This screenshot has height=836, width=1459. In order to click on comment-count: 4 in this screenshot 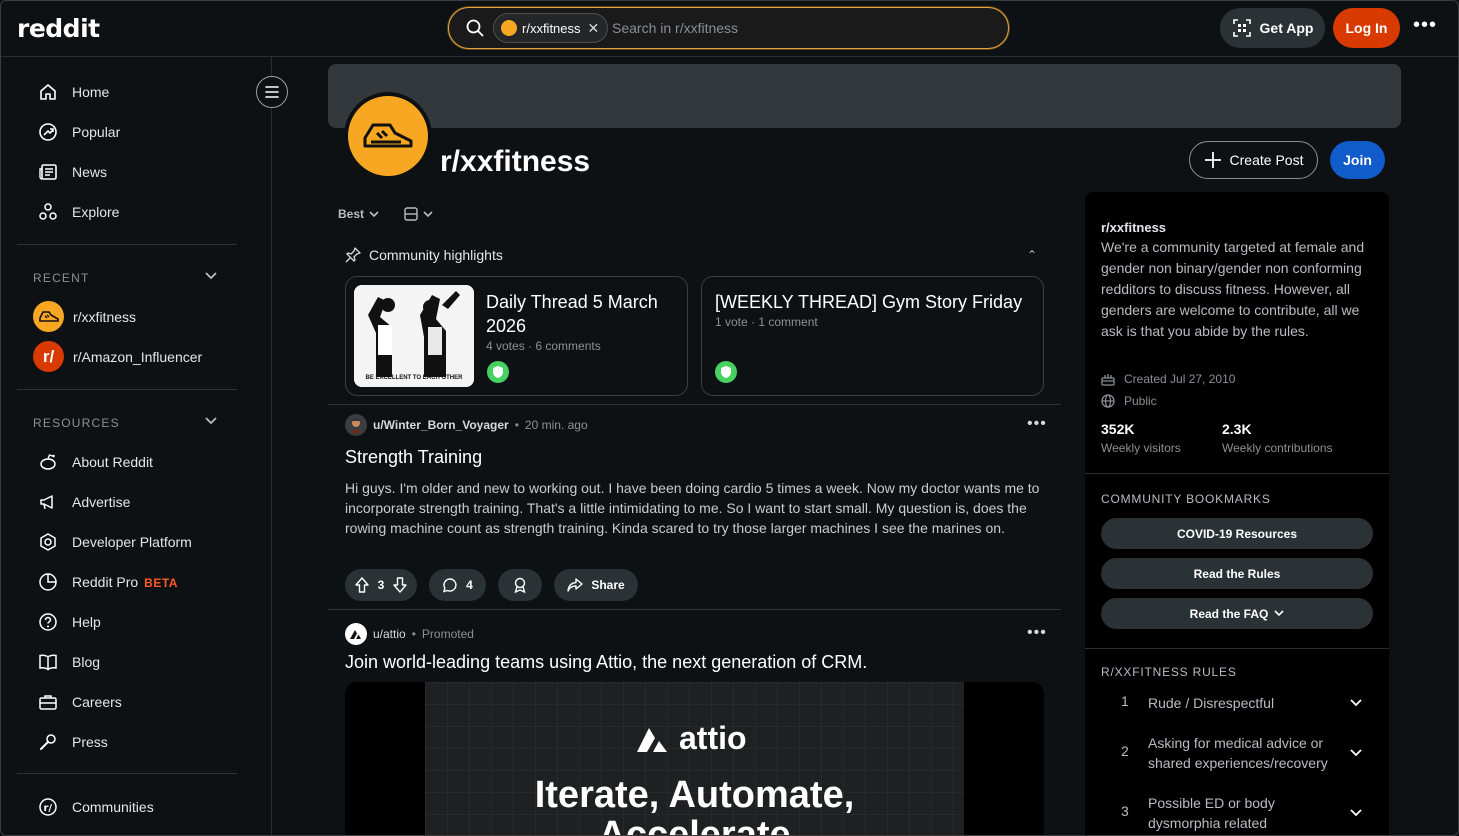, I will do `click(469, 585)`.